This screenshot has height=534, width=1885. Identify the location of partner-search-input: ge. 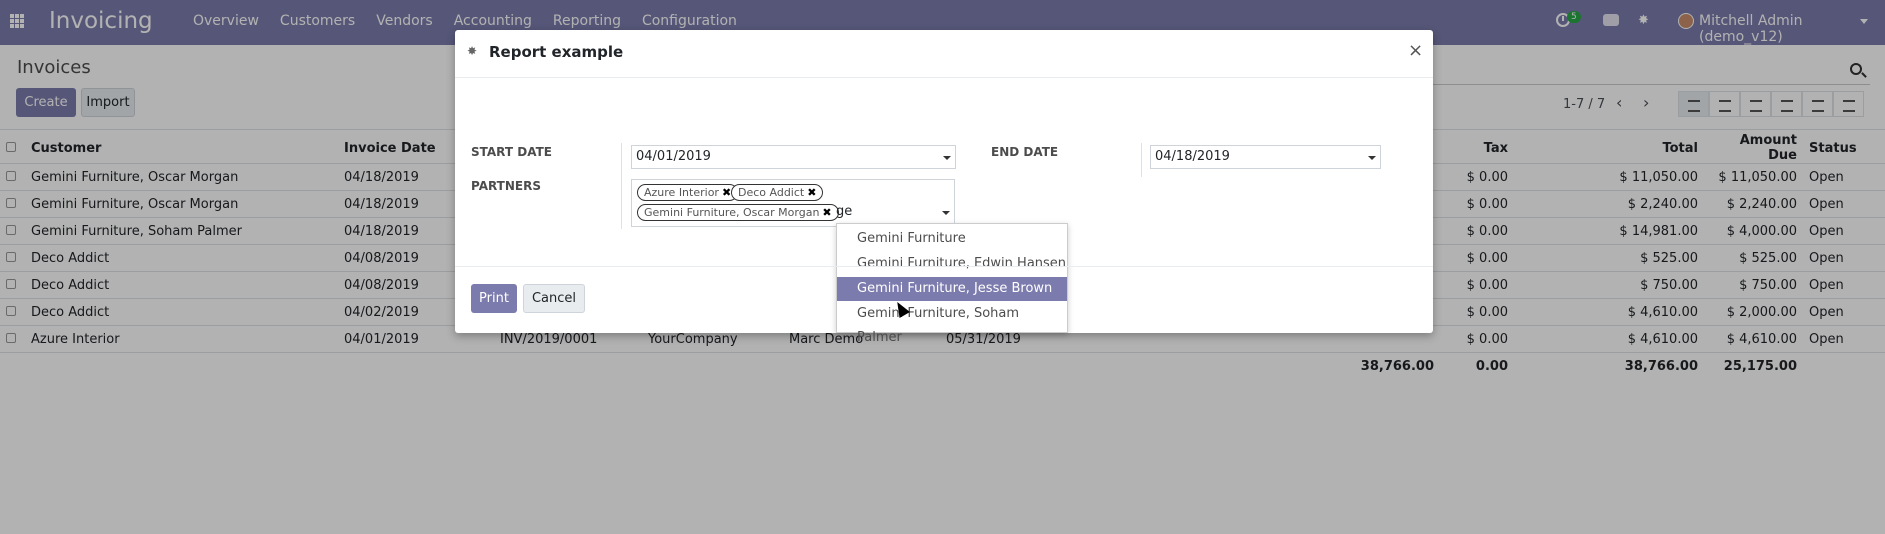
(844, 211).